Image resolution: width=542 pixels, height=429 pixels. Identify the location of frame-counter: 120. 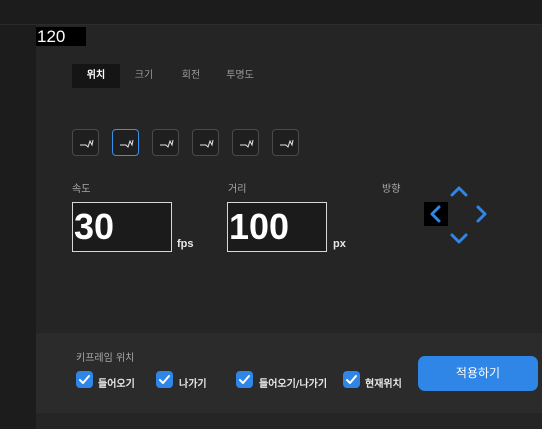
(61, 36).